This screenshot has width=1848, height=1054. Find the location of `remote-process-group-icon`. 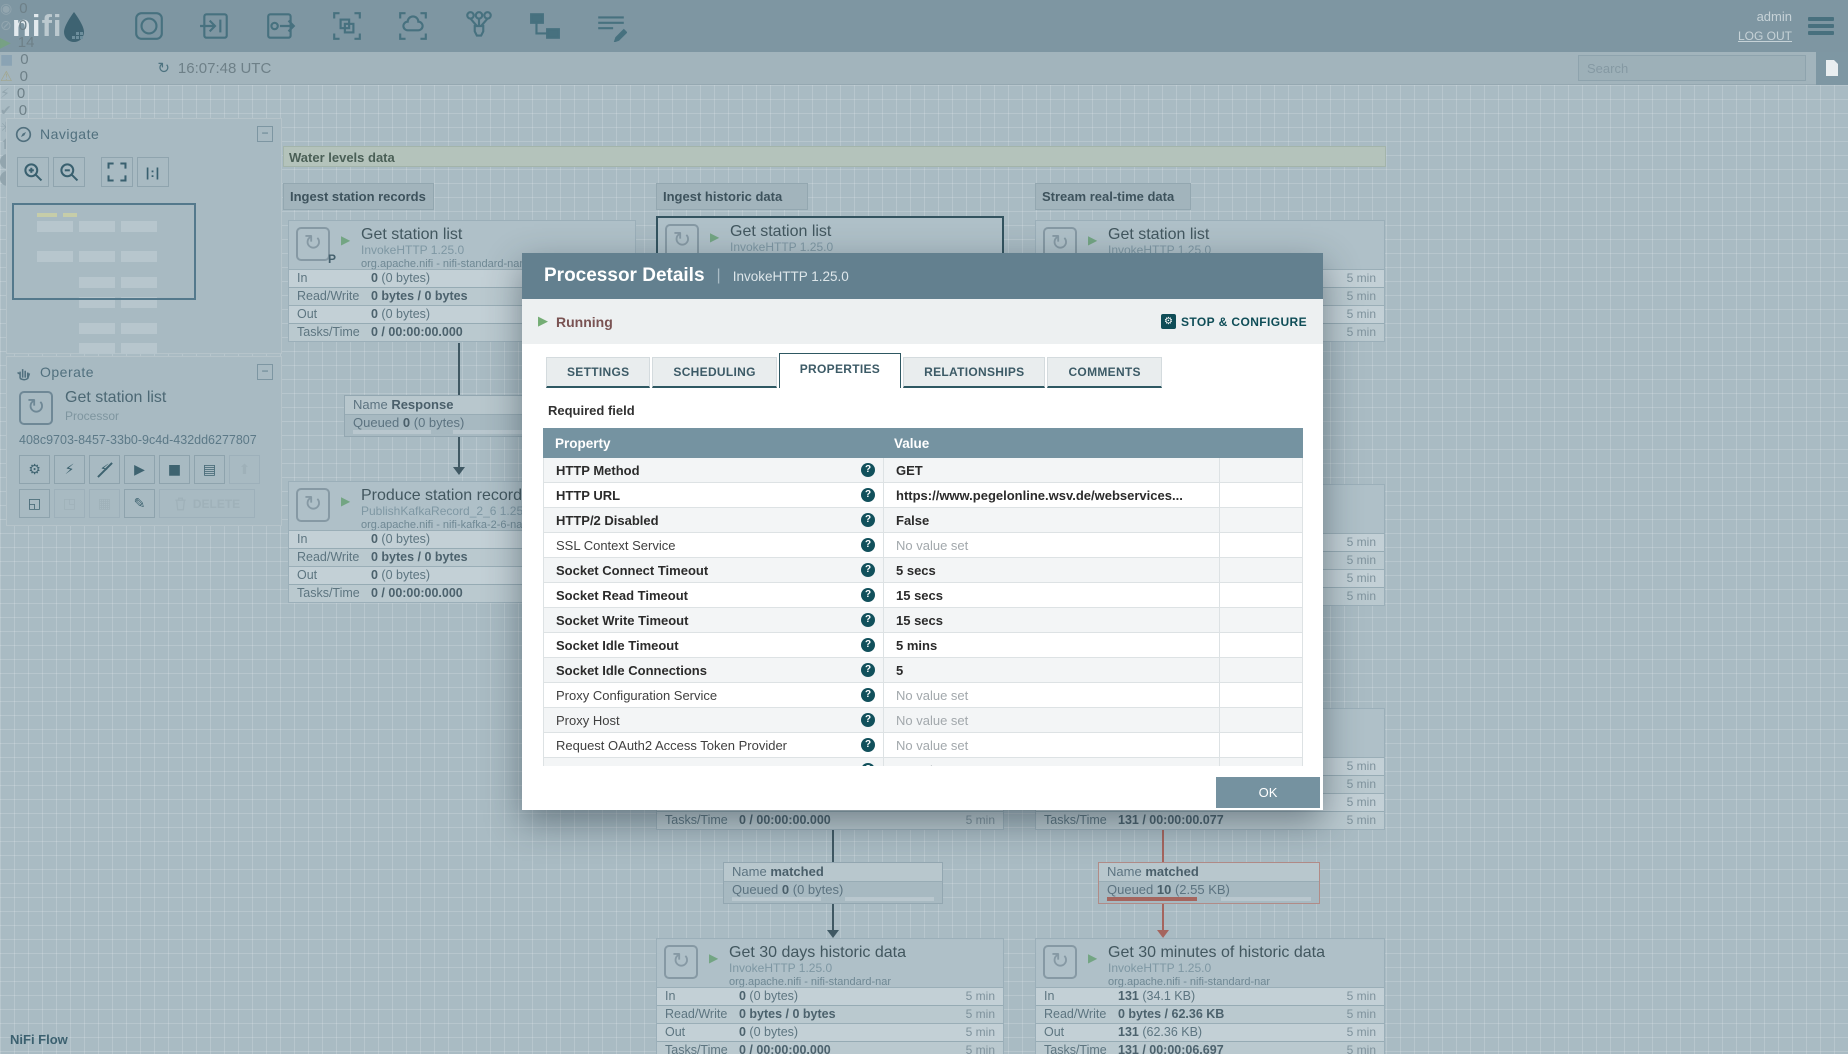

remote-process-group-icon is located at coordinates (413, 26).